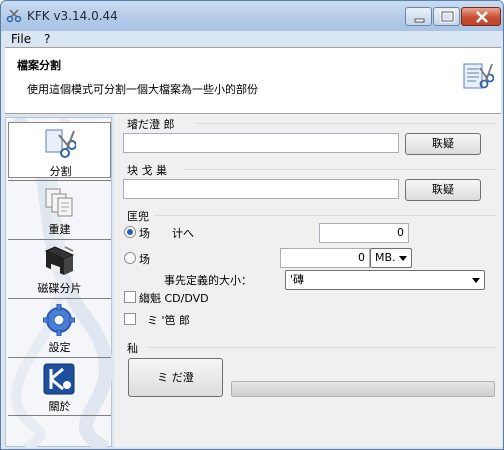  I want to click on gear-icon, so click(59, 320).